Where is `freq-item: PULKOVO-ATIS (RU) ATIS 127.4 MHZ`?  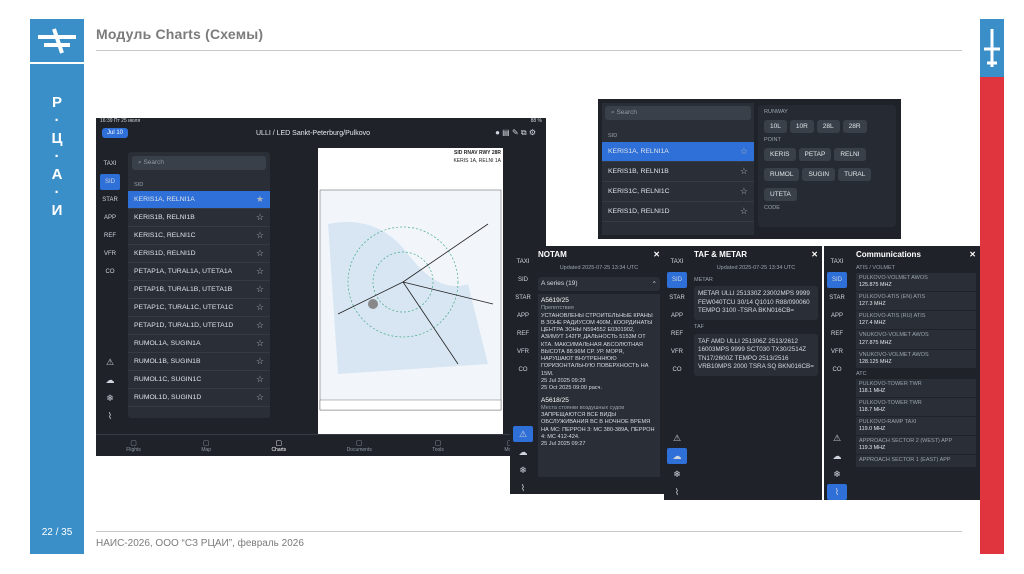
freq-item: PULKOVO-ATIS (RU) ATIS 127.4 MHZ is located at coordinates (916, 320).